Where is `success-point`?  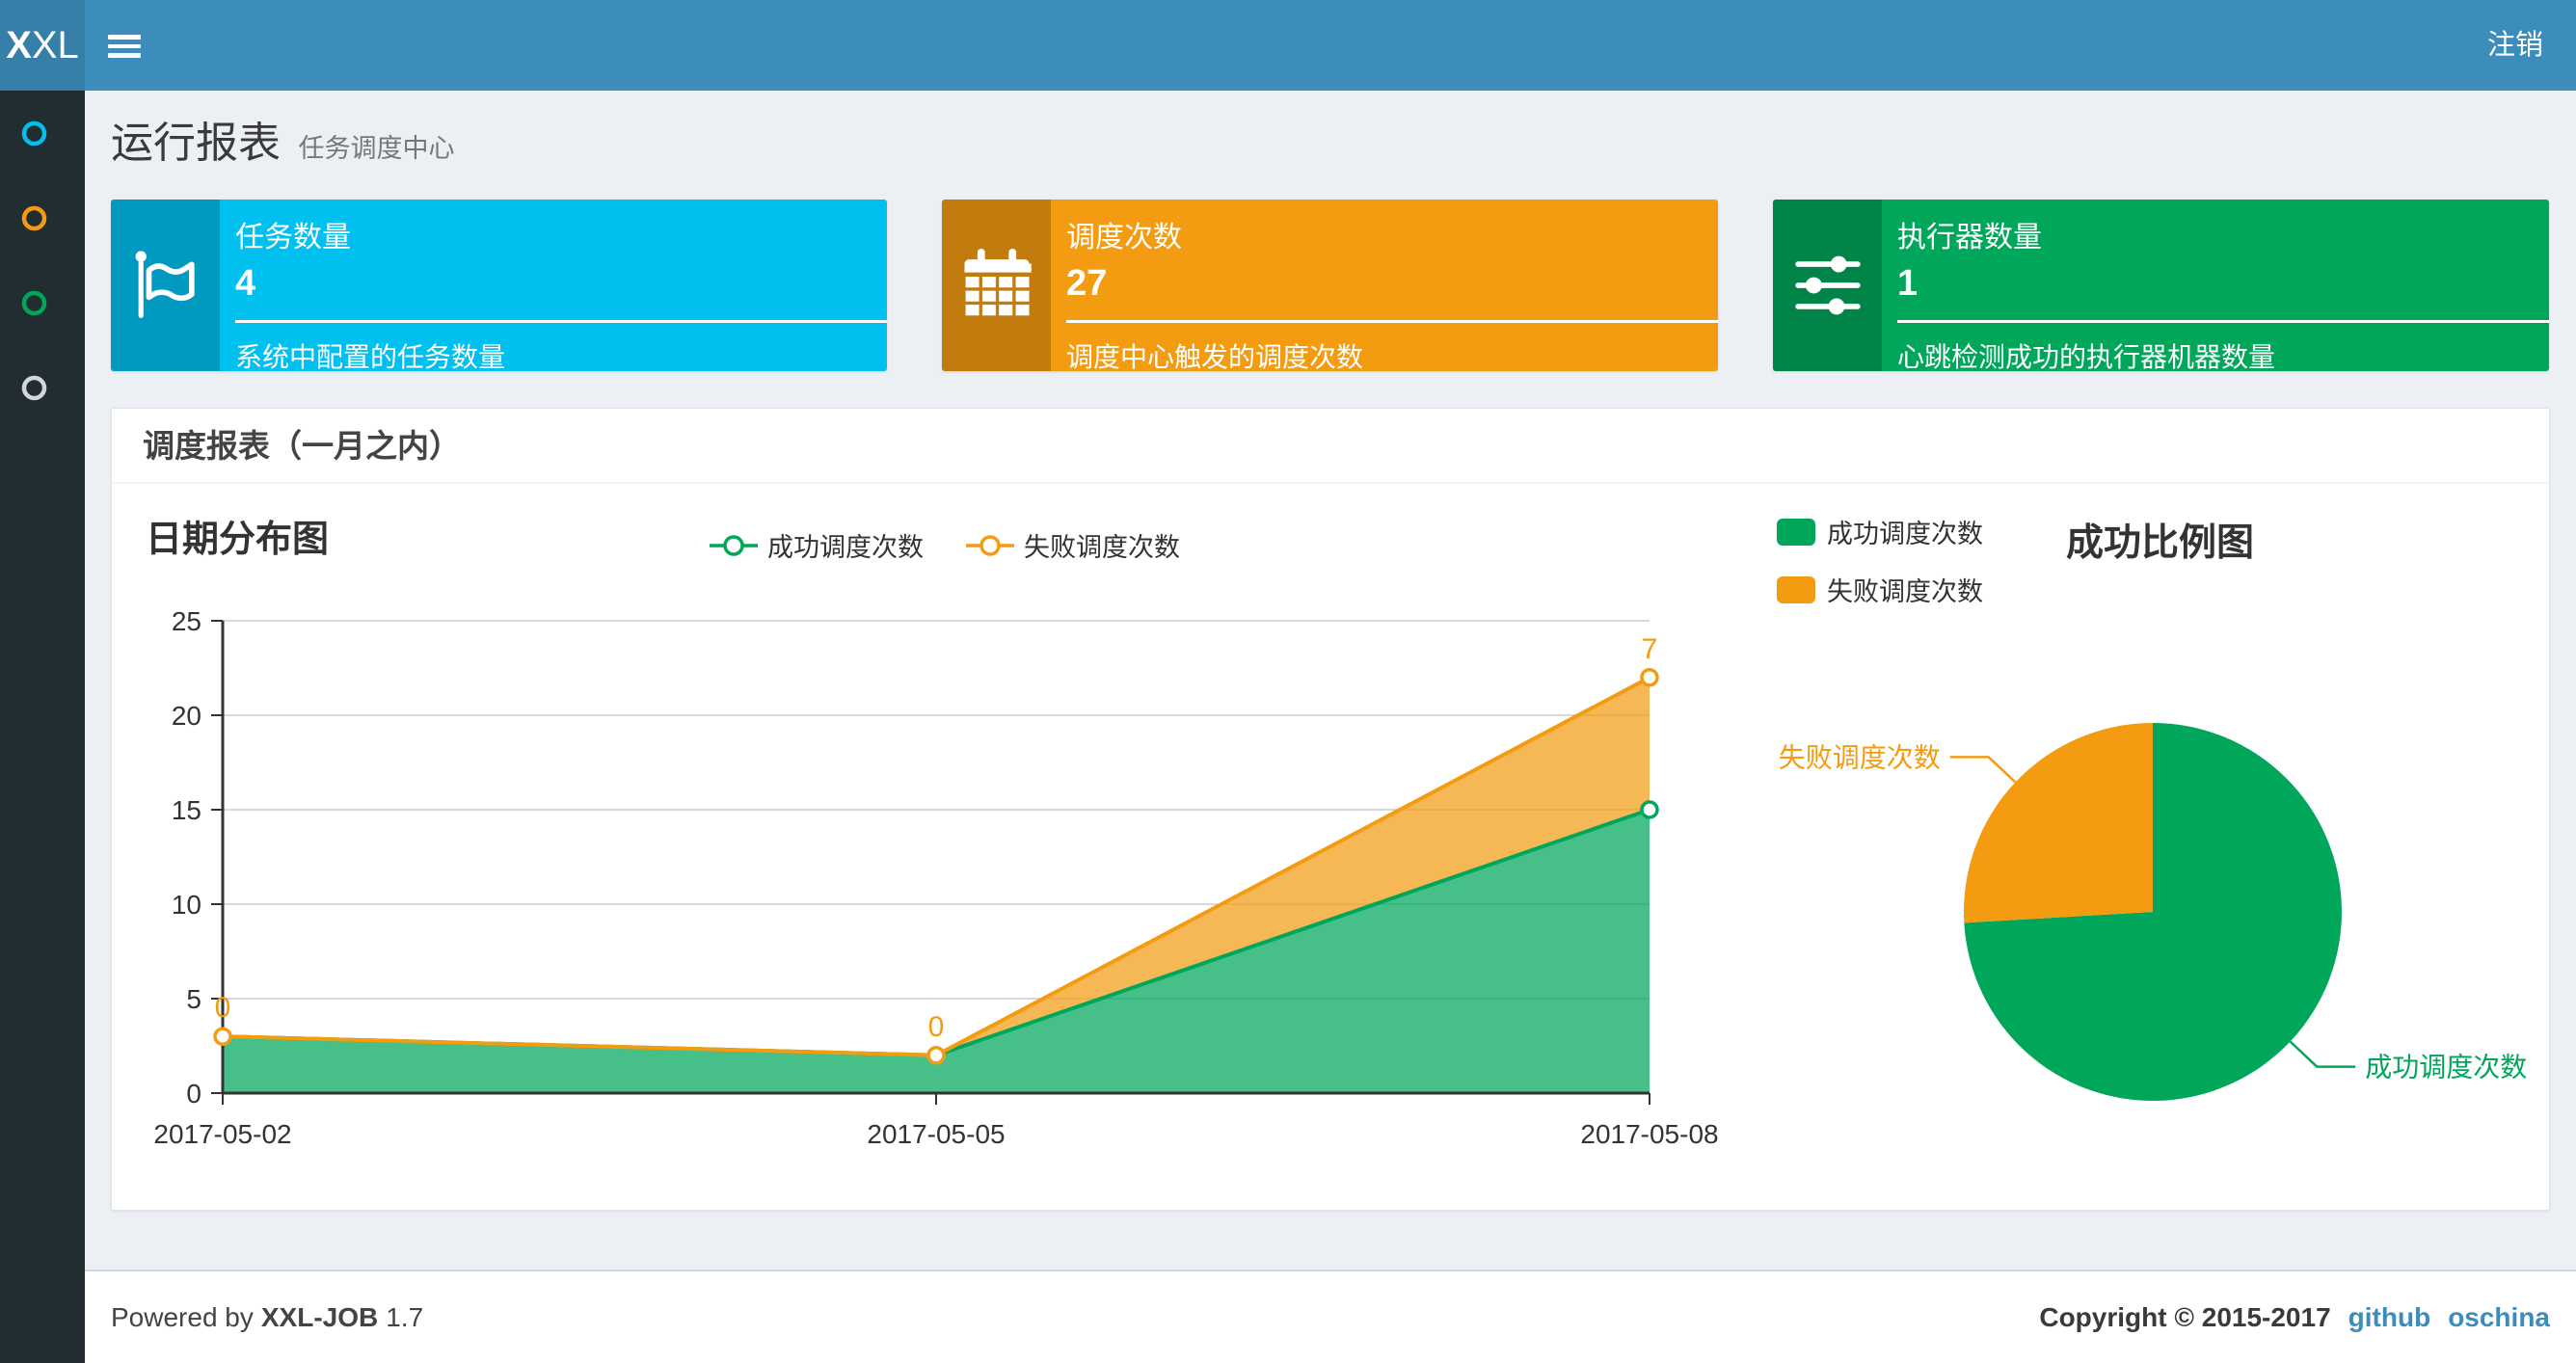 success-point is located at coordinates (1650, 809).